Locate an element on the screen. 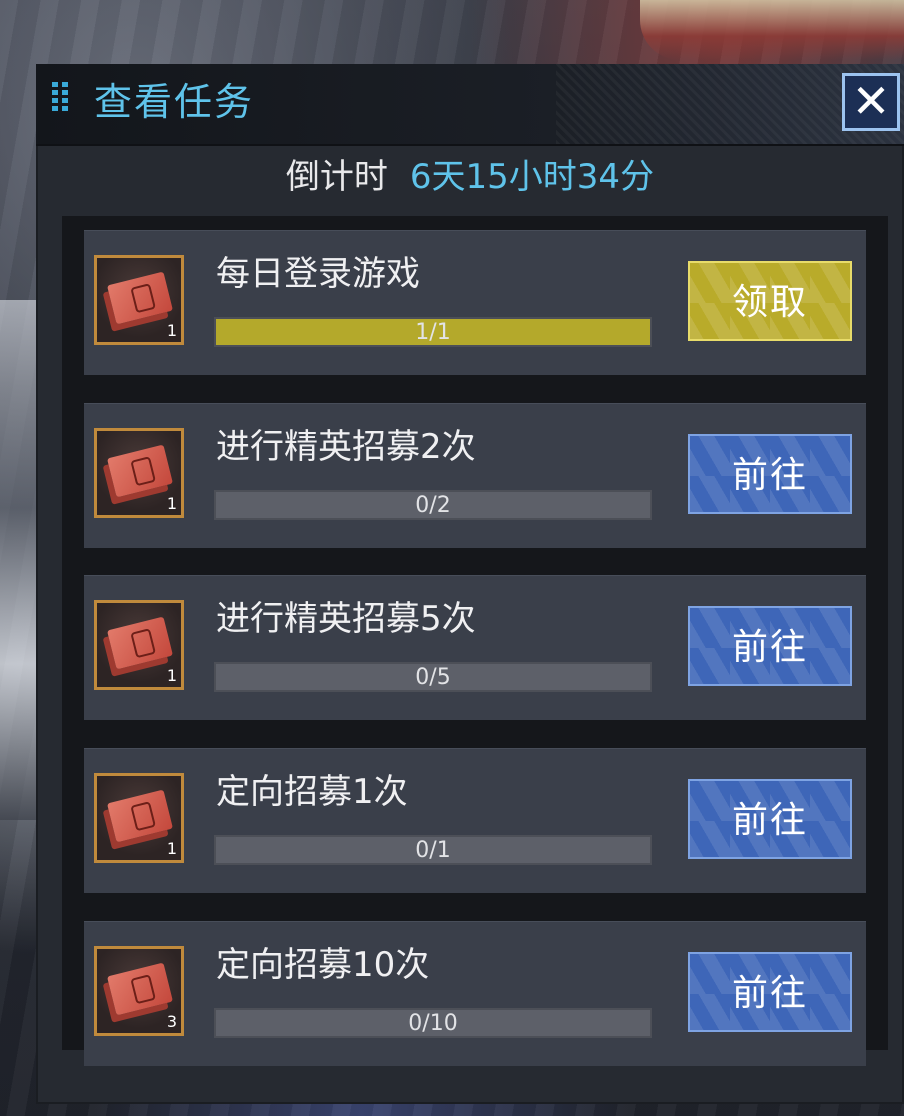 The width and height of the screenshot is (904, 1116). progress-text: 0/1 is located at coordinates (433, 850).